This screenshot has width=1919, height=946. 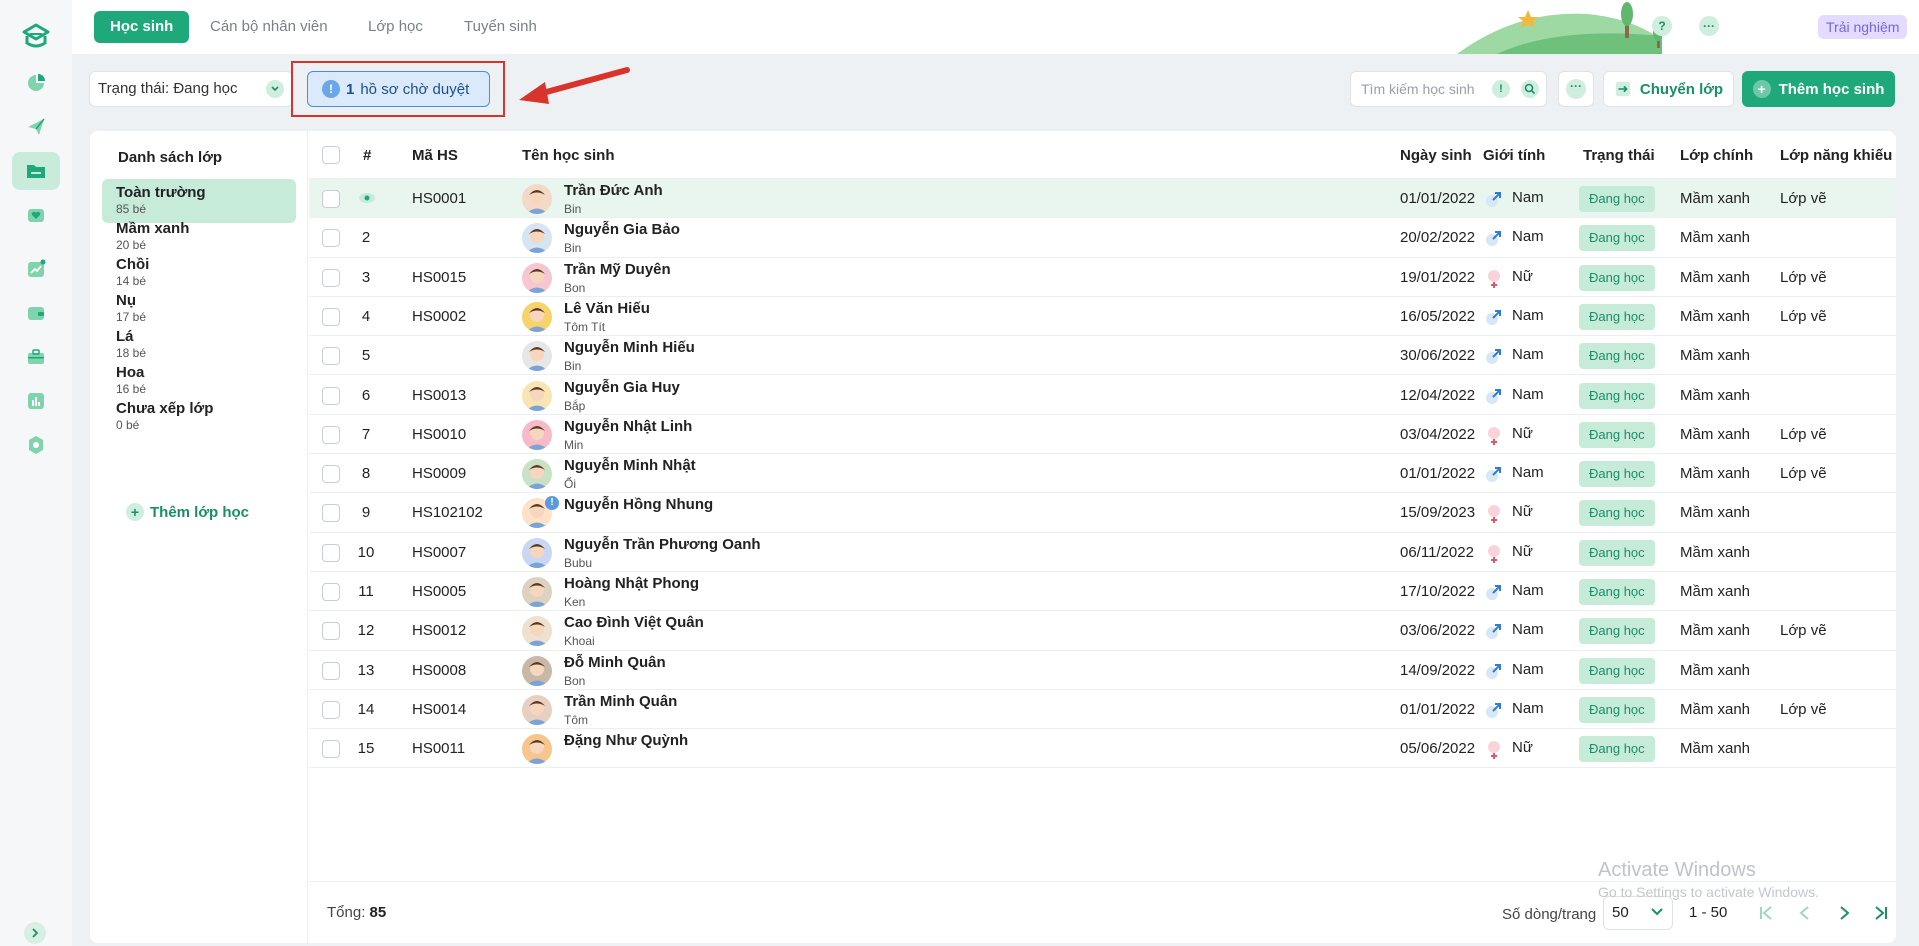 I want to click on growth-chart-icon, so click(x=36, y=269).